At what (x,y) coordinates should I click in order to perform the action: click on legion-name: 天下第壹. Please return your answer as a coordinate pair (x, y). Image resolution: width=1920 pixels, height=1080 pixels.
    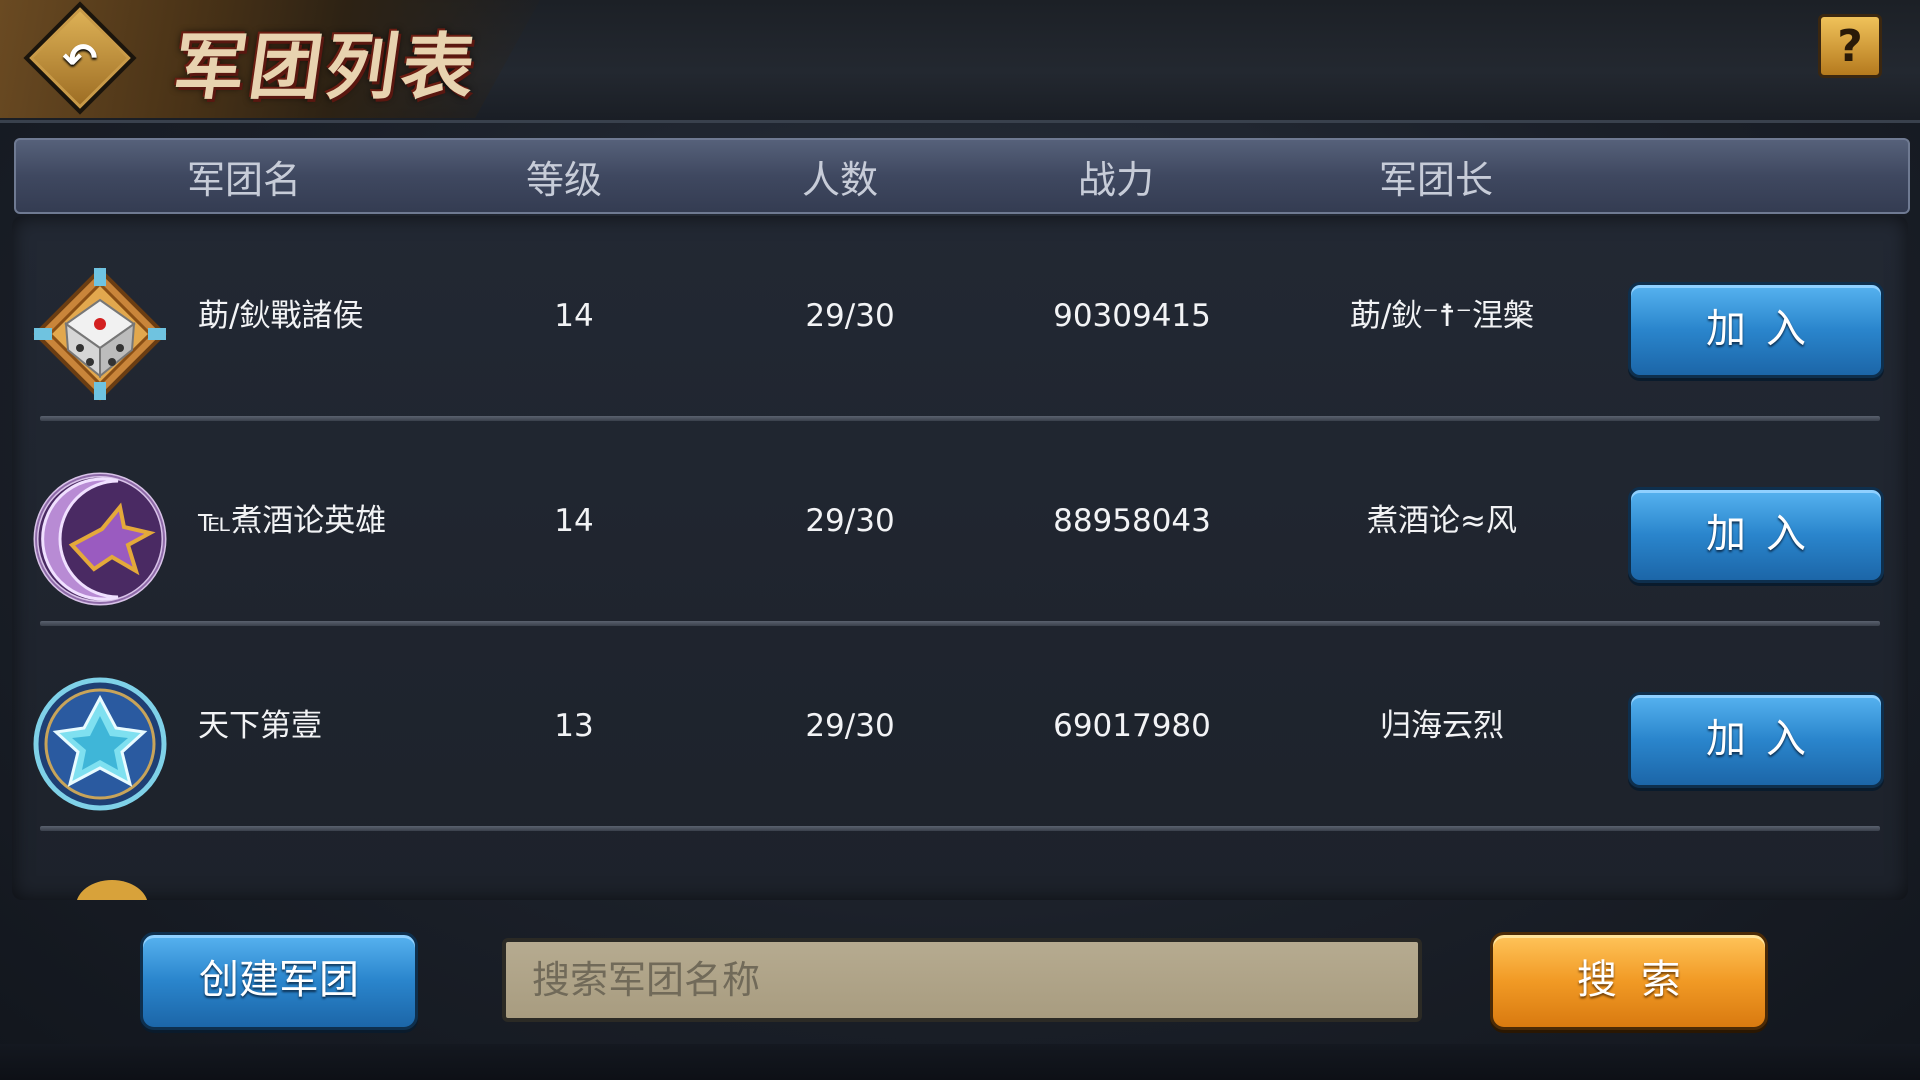
    Looking at the image, I should click on (260, 726).